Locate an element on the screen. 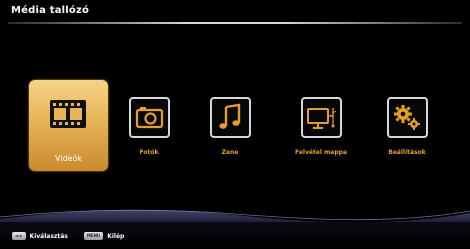 The width and height of the screenshot is (470, 249). tile-music is located at coordinates (230, 117).